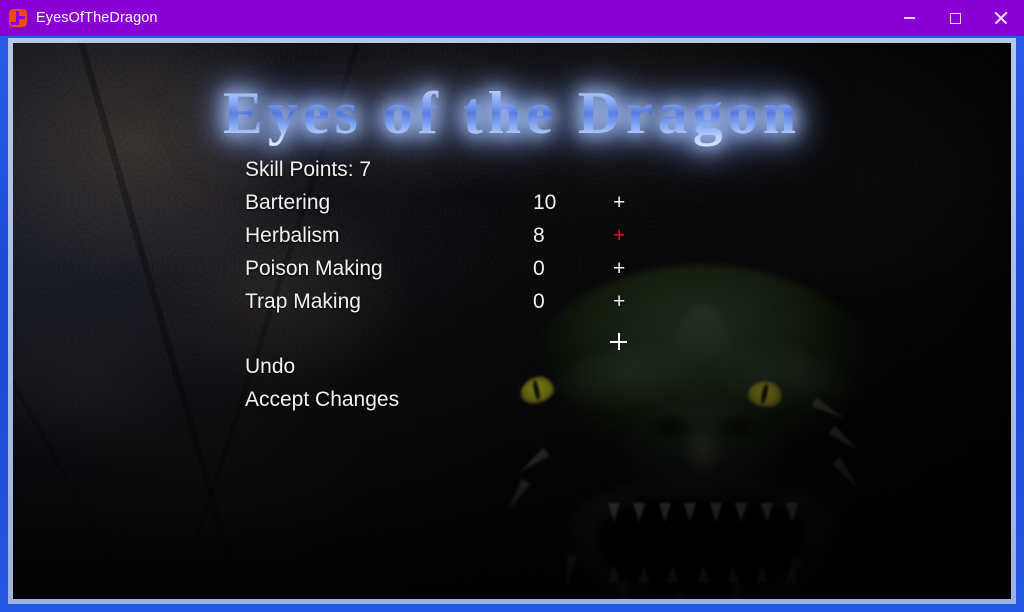 The height and width of the screenshot is (612, 1024). I want to click on title-bar: EyesOfTheDragon, so click(512, 18).